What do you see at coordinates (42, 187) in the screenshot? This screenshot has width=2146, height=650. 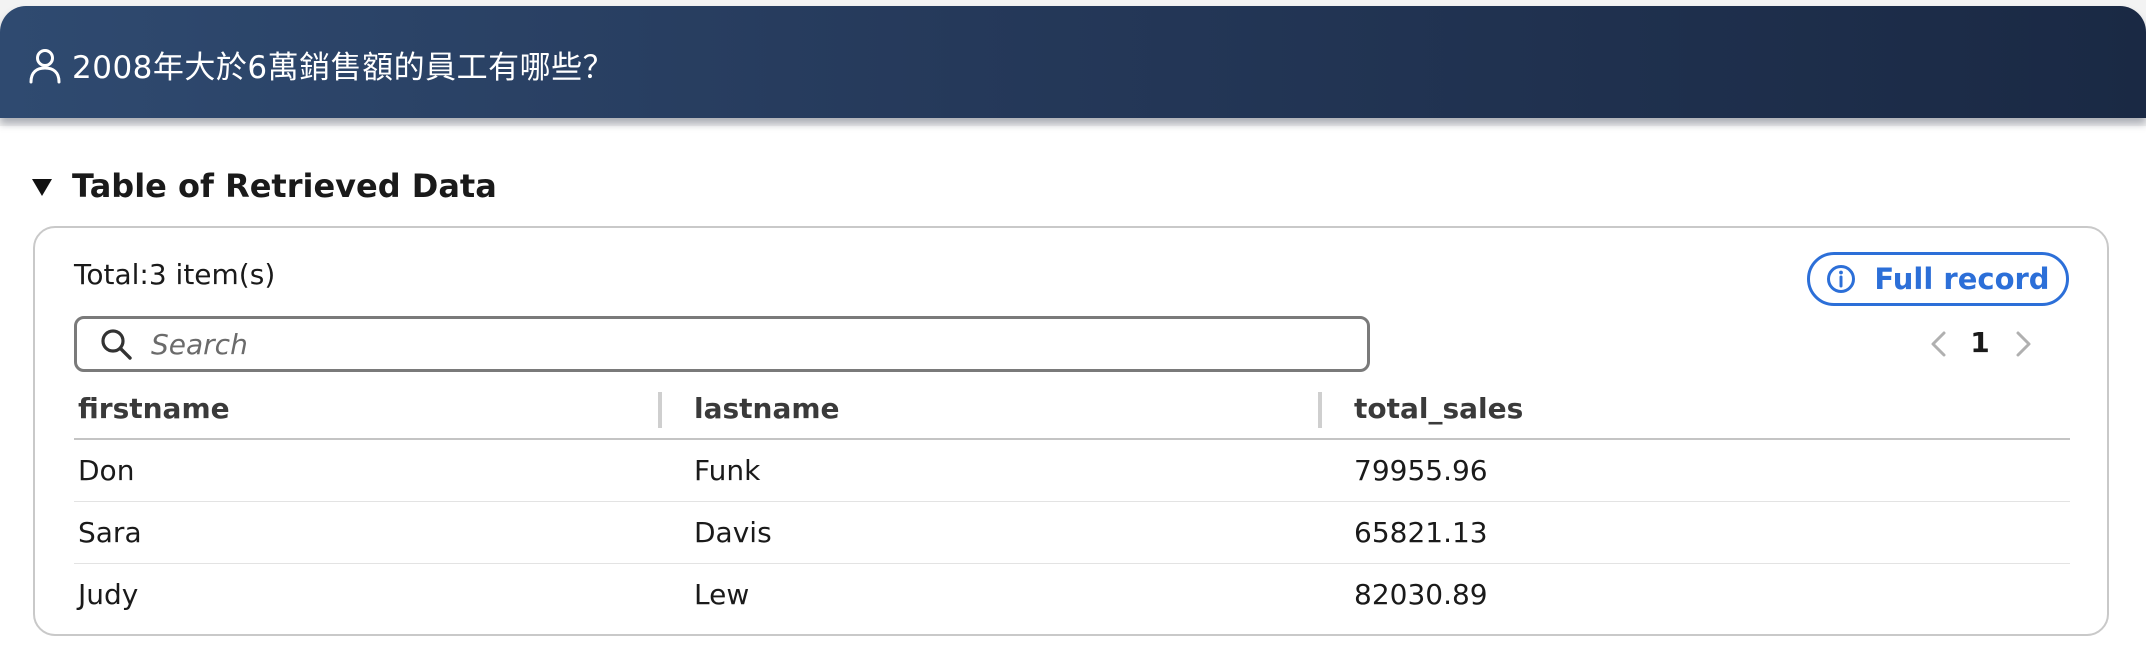 I see `caret-down-icon` at bounding box center [42, 187].